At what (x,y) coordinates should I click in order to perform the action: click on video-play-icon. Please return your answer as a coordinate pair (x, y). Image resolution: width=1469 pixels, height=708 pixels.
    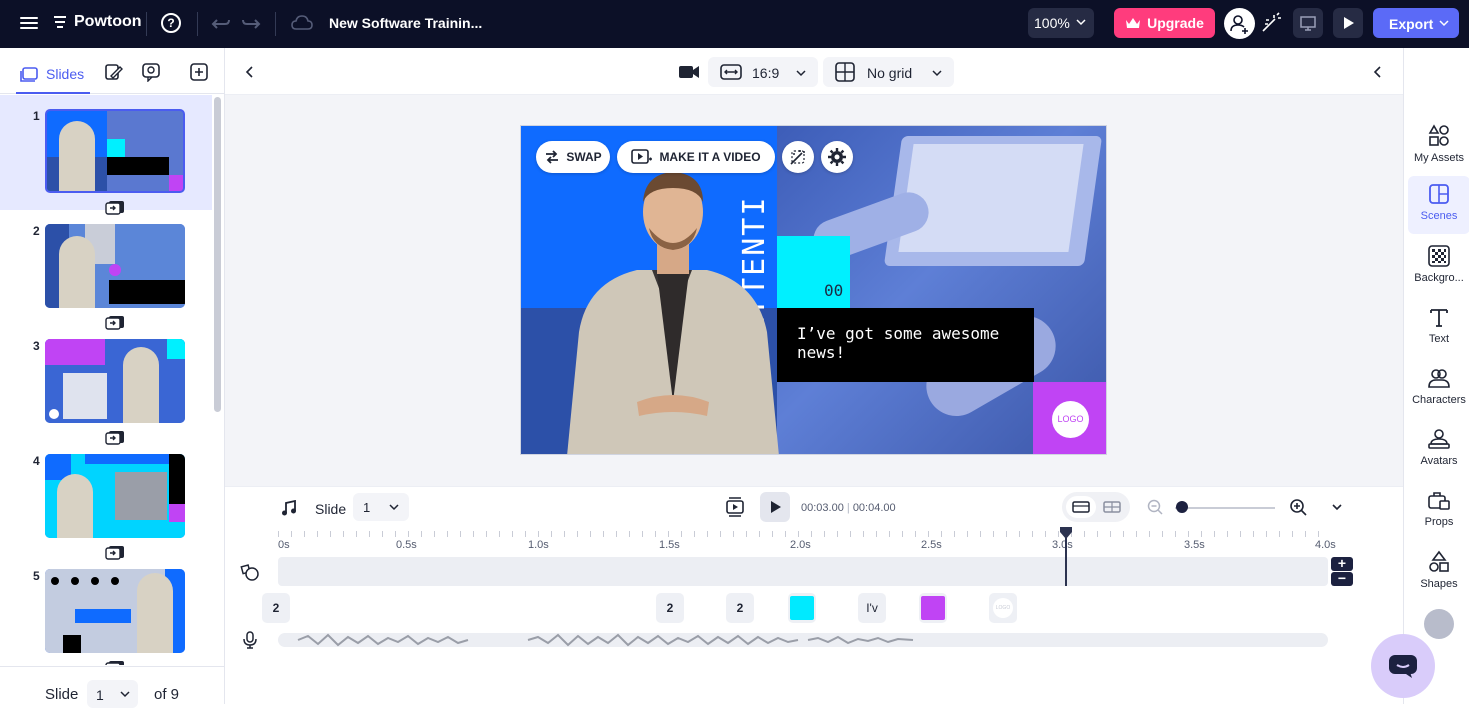
    Looking at the image, I should click on (642, 156).